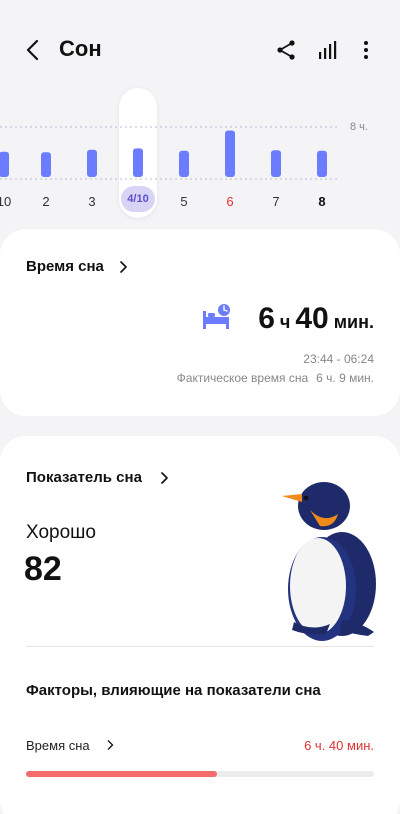  Describe the element at coordinates (266, 318) in the screenshot. I see `duration-hours: 6` at that location.